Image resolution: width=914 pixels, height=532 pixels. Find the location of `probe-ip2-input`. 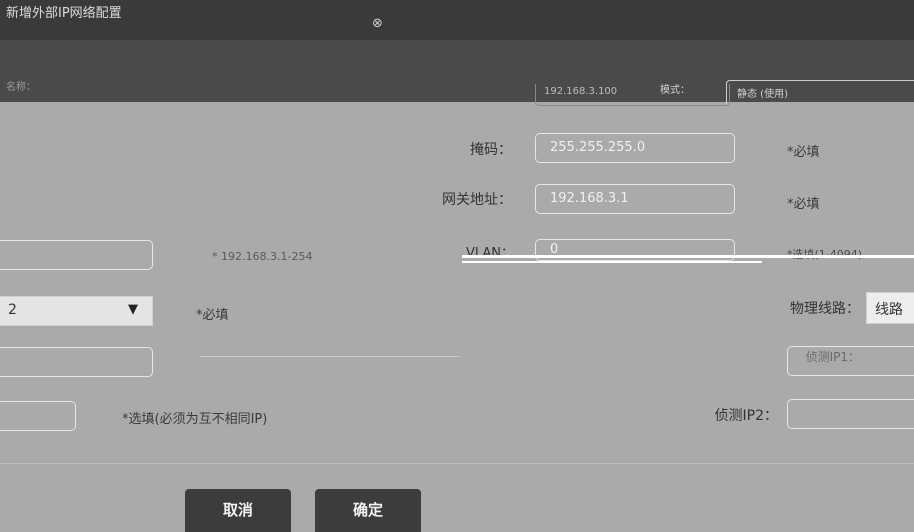

probe-ip2-input is located at coordinates (850, 414).